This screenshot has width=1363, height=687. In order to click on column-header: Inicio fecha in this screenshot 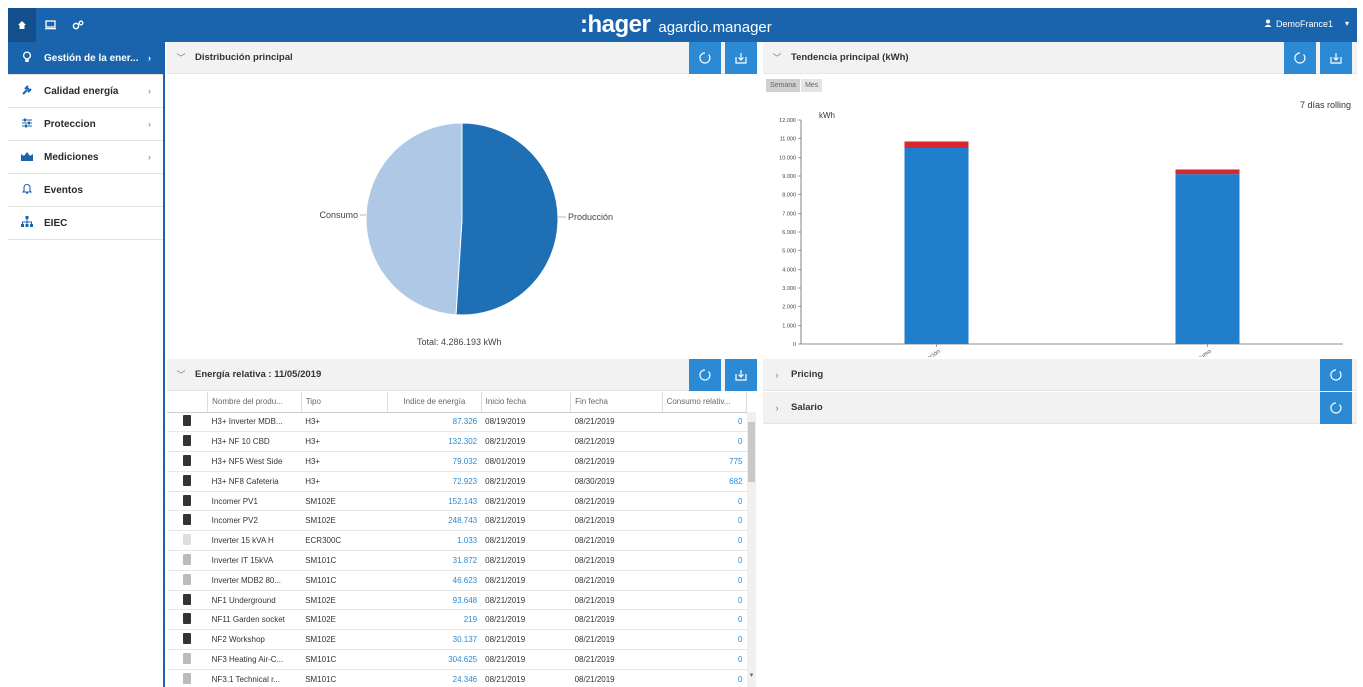, I will do `click(526, 402)`.